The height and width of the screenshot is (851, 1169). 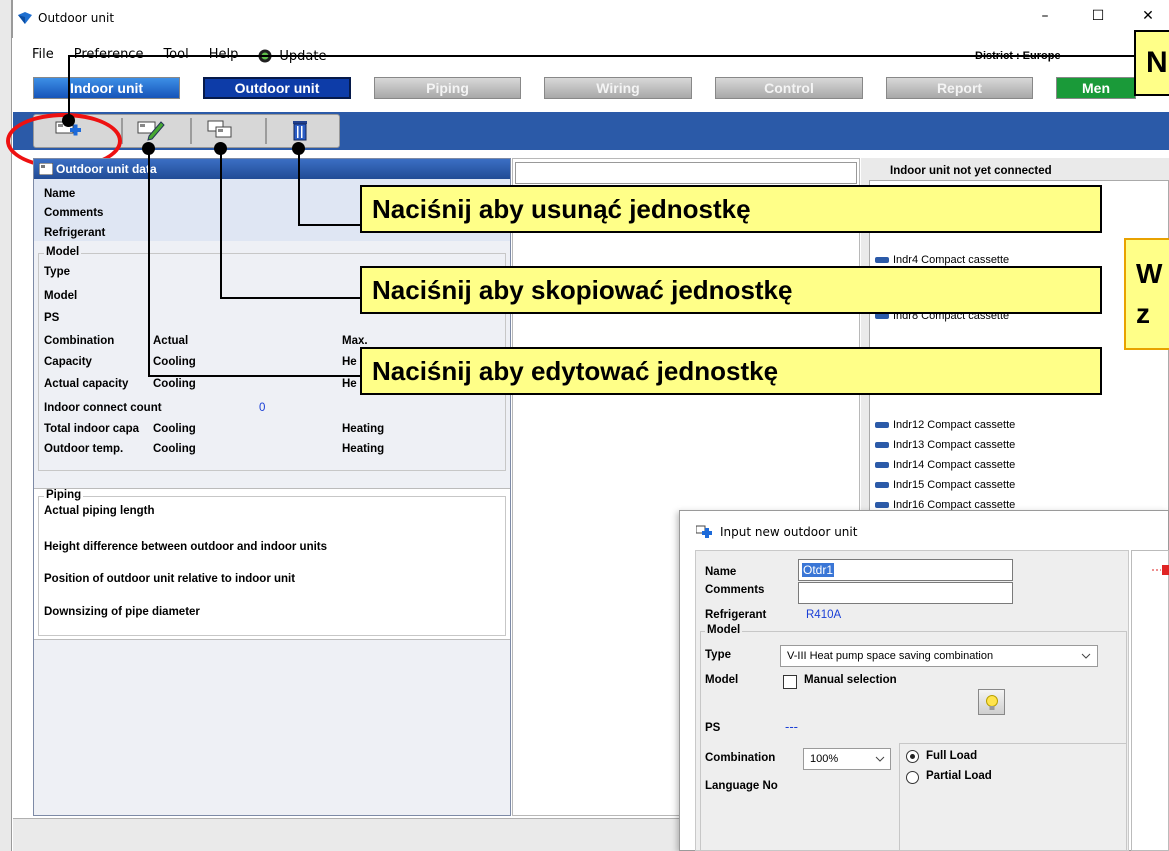 What do you see at coordinates (618, 88) in the screenshot?
I see `tab-wiring: Wiring` at bounding box center [618, 88].